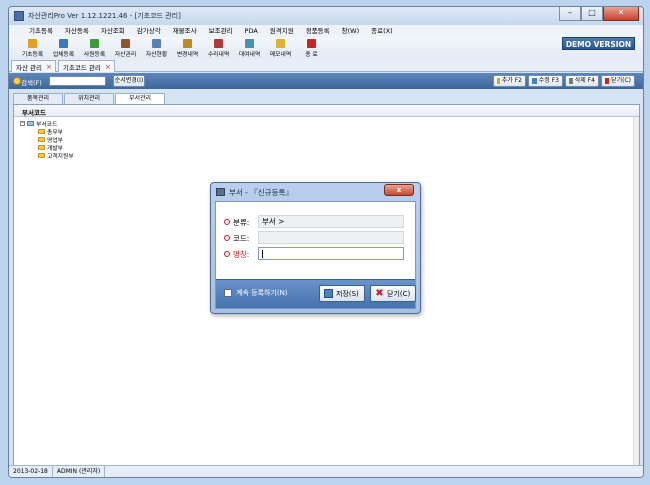 The width and height of the screenshot is (650, 485). What do you see at coordinates (29, 67) in the screenshot?
I see `document-tab-label: 자산 관리` at bounding box center [29, 67].